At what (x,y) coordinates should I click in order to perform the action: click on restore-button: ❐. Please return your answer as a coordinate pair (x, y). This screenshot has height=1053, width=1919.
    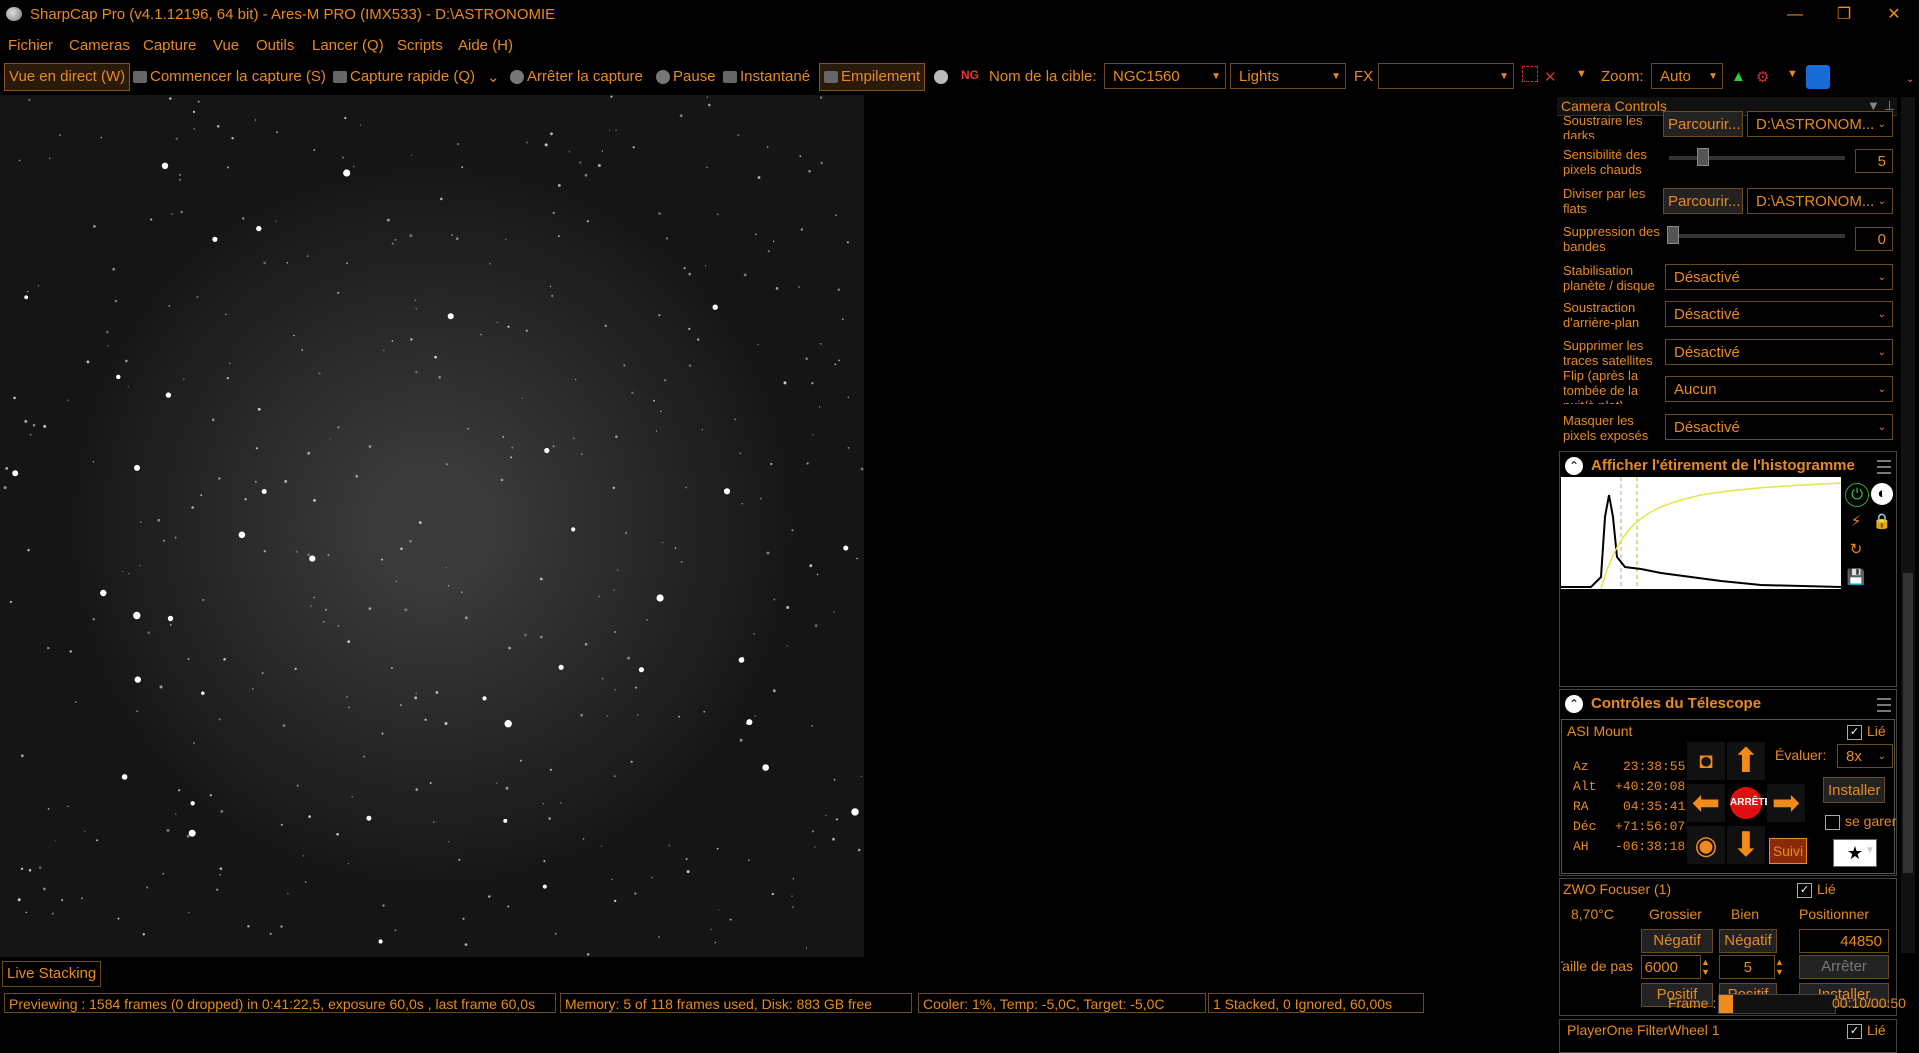
    Looking at the image, I should click on (1844, 15).